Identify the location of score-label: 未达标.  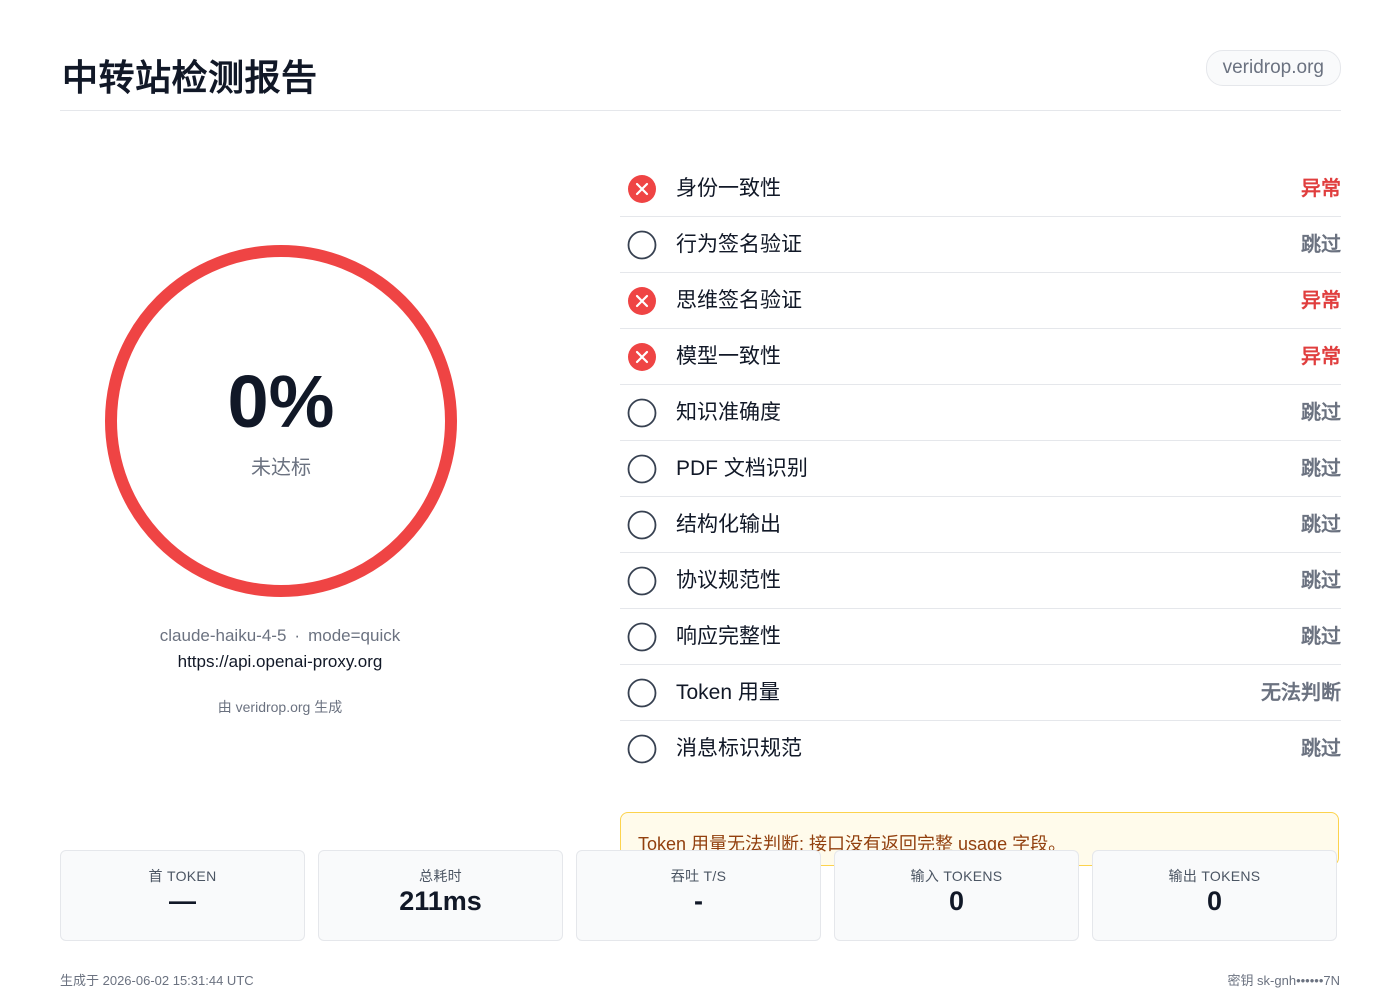
(281, 468).